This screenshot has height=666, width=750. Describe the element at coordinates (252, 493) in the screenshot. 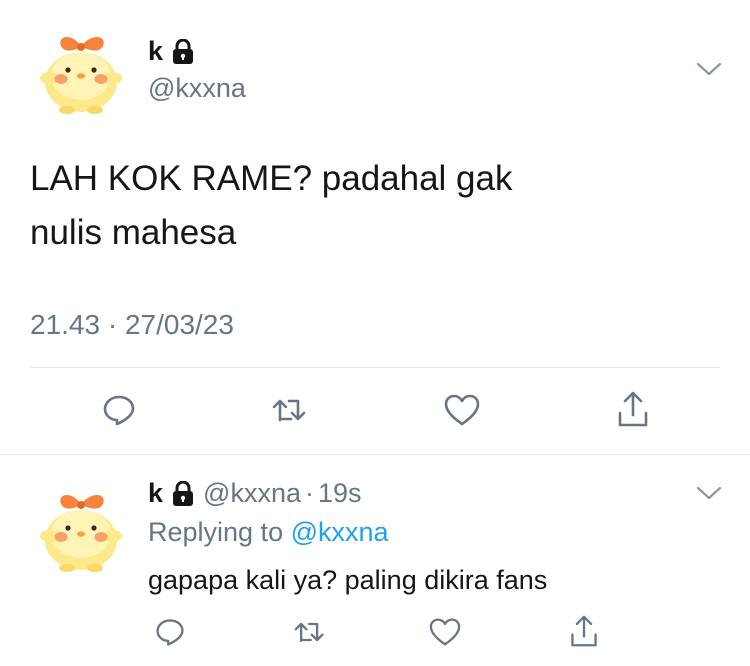

I see `reply-author-handle: @kxxna` at that location.